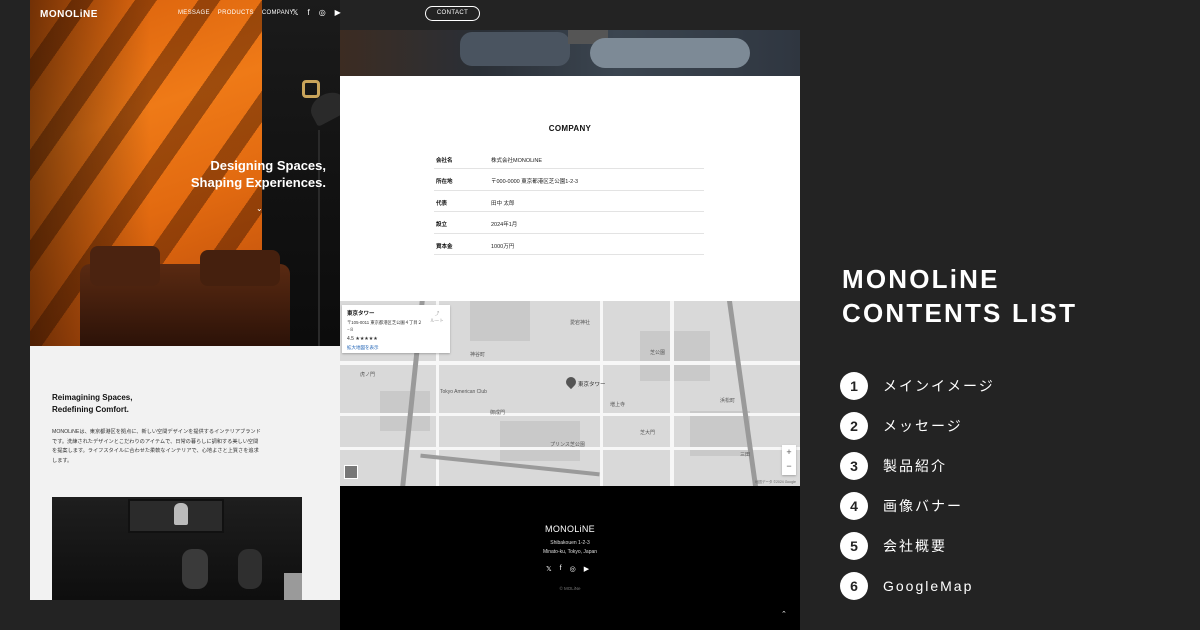  What do you see at coordinates (921, 279) in the screenshot?
I see `panel-title-line1: MONOLiNE` at bounding box center [921, 279].